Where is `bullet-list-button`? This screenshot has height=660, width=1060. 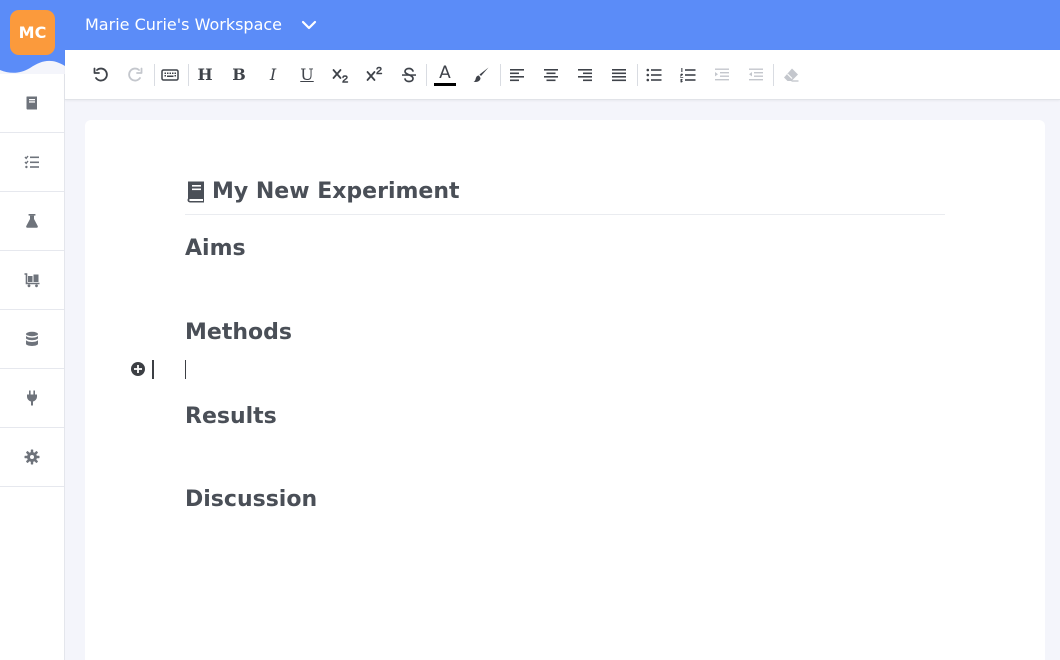 bullet-list-button is located at coordinates (654, 75).